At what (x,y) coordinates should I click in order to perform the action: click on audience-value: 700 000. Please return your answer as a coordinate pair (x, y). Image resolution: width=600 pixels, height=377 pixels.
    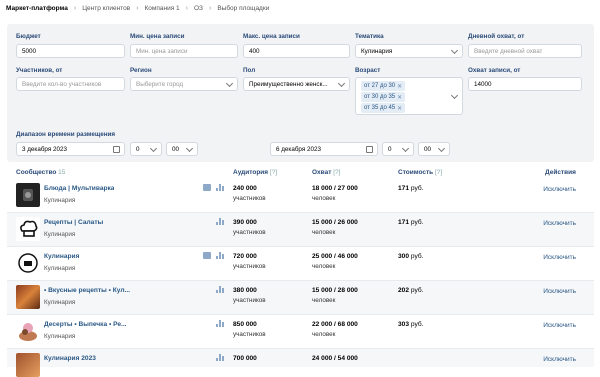
    Looking at the image, I should click on (245, 358).